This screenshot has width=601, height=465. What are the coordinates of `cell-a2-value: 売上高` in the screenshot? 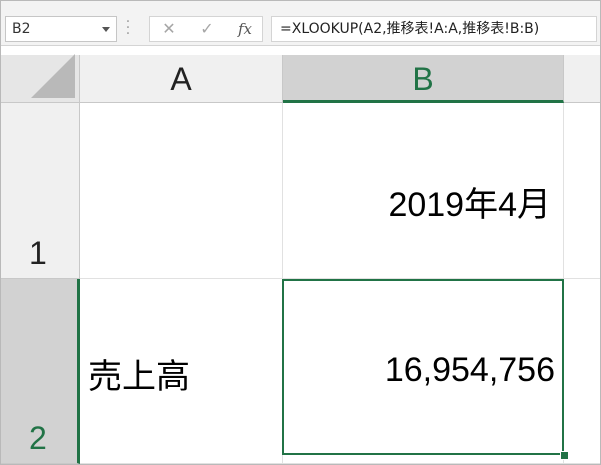 It's located at (139, 377).